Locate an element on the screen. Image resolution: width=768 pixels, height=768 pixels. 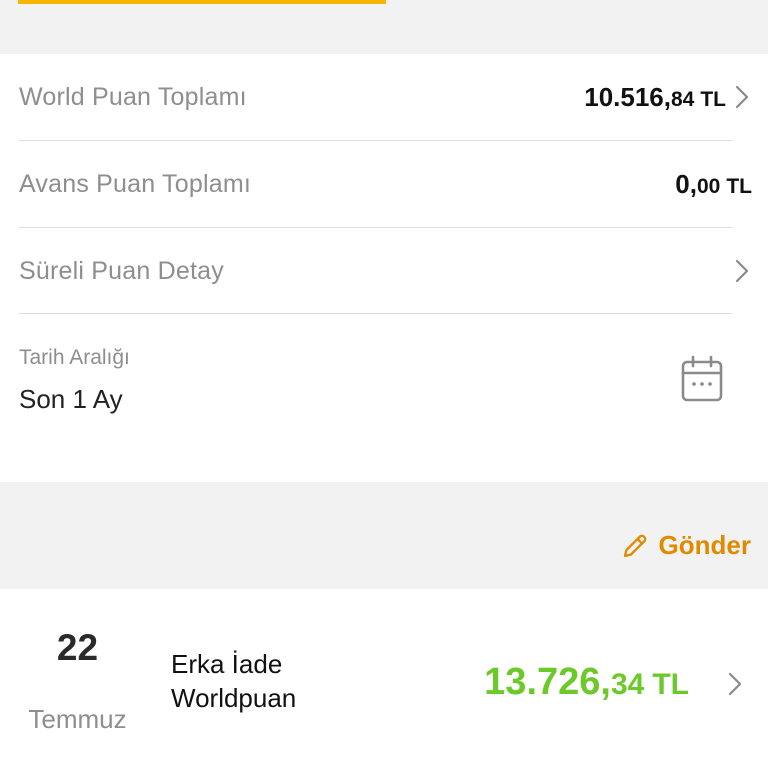
advance-points-value-group: 0,00 TL is located at coordinates (713, 184).